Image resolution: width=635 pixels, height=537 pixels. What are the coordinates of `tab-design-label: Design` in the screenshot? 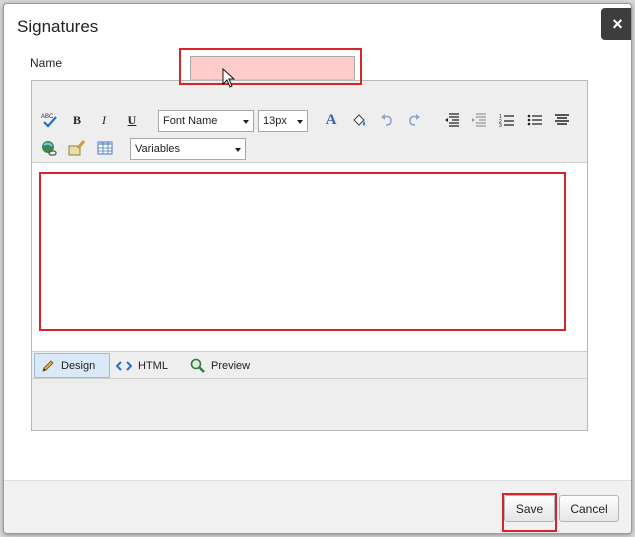 It's located at (78, 365).